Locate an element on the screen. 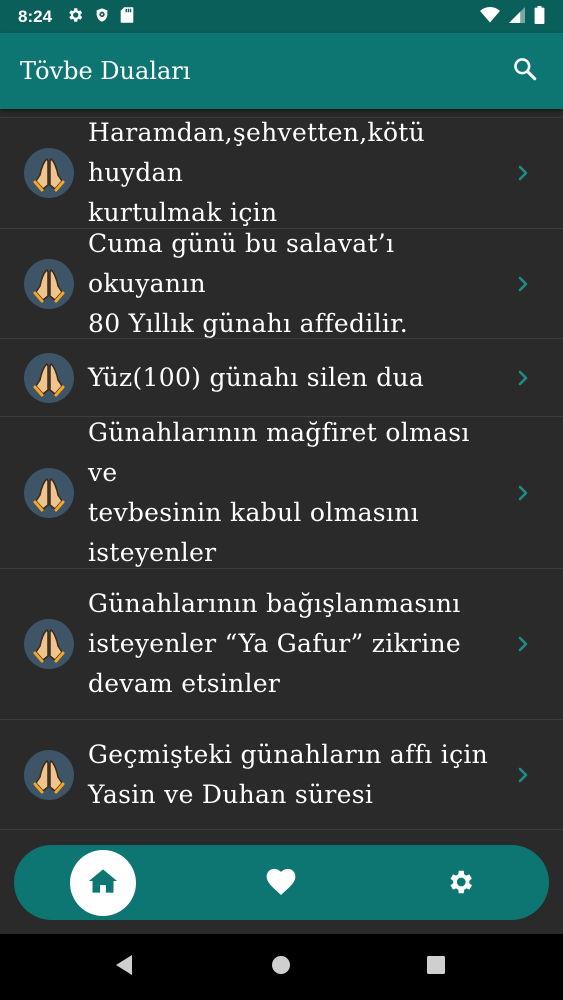 This screenshot has height=1000, width=563. search-icon is located at coordinates (525, 71).